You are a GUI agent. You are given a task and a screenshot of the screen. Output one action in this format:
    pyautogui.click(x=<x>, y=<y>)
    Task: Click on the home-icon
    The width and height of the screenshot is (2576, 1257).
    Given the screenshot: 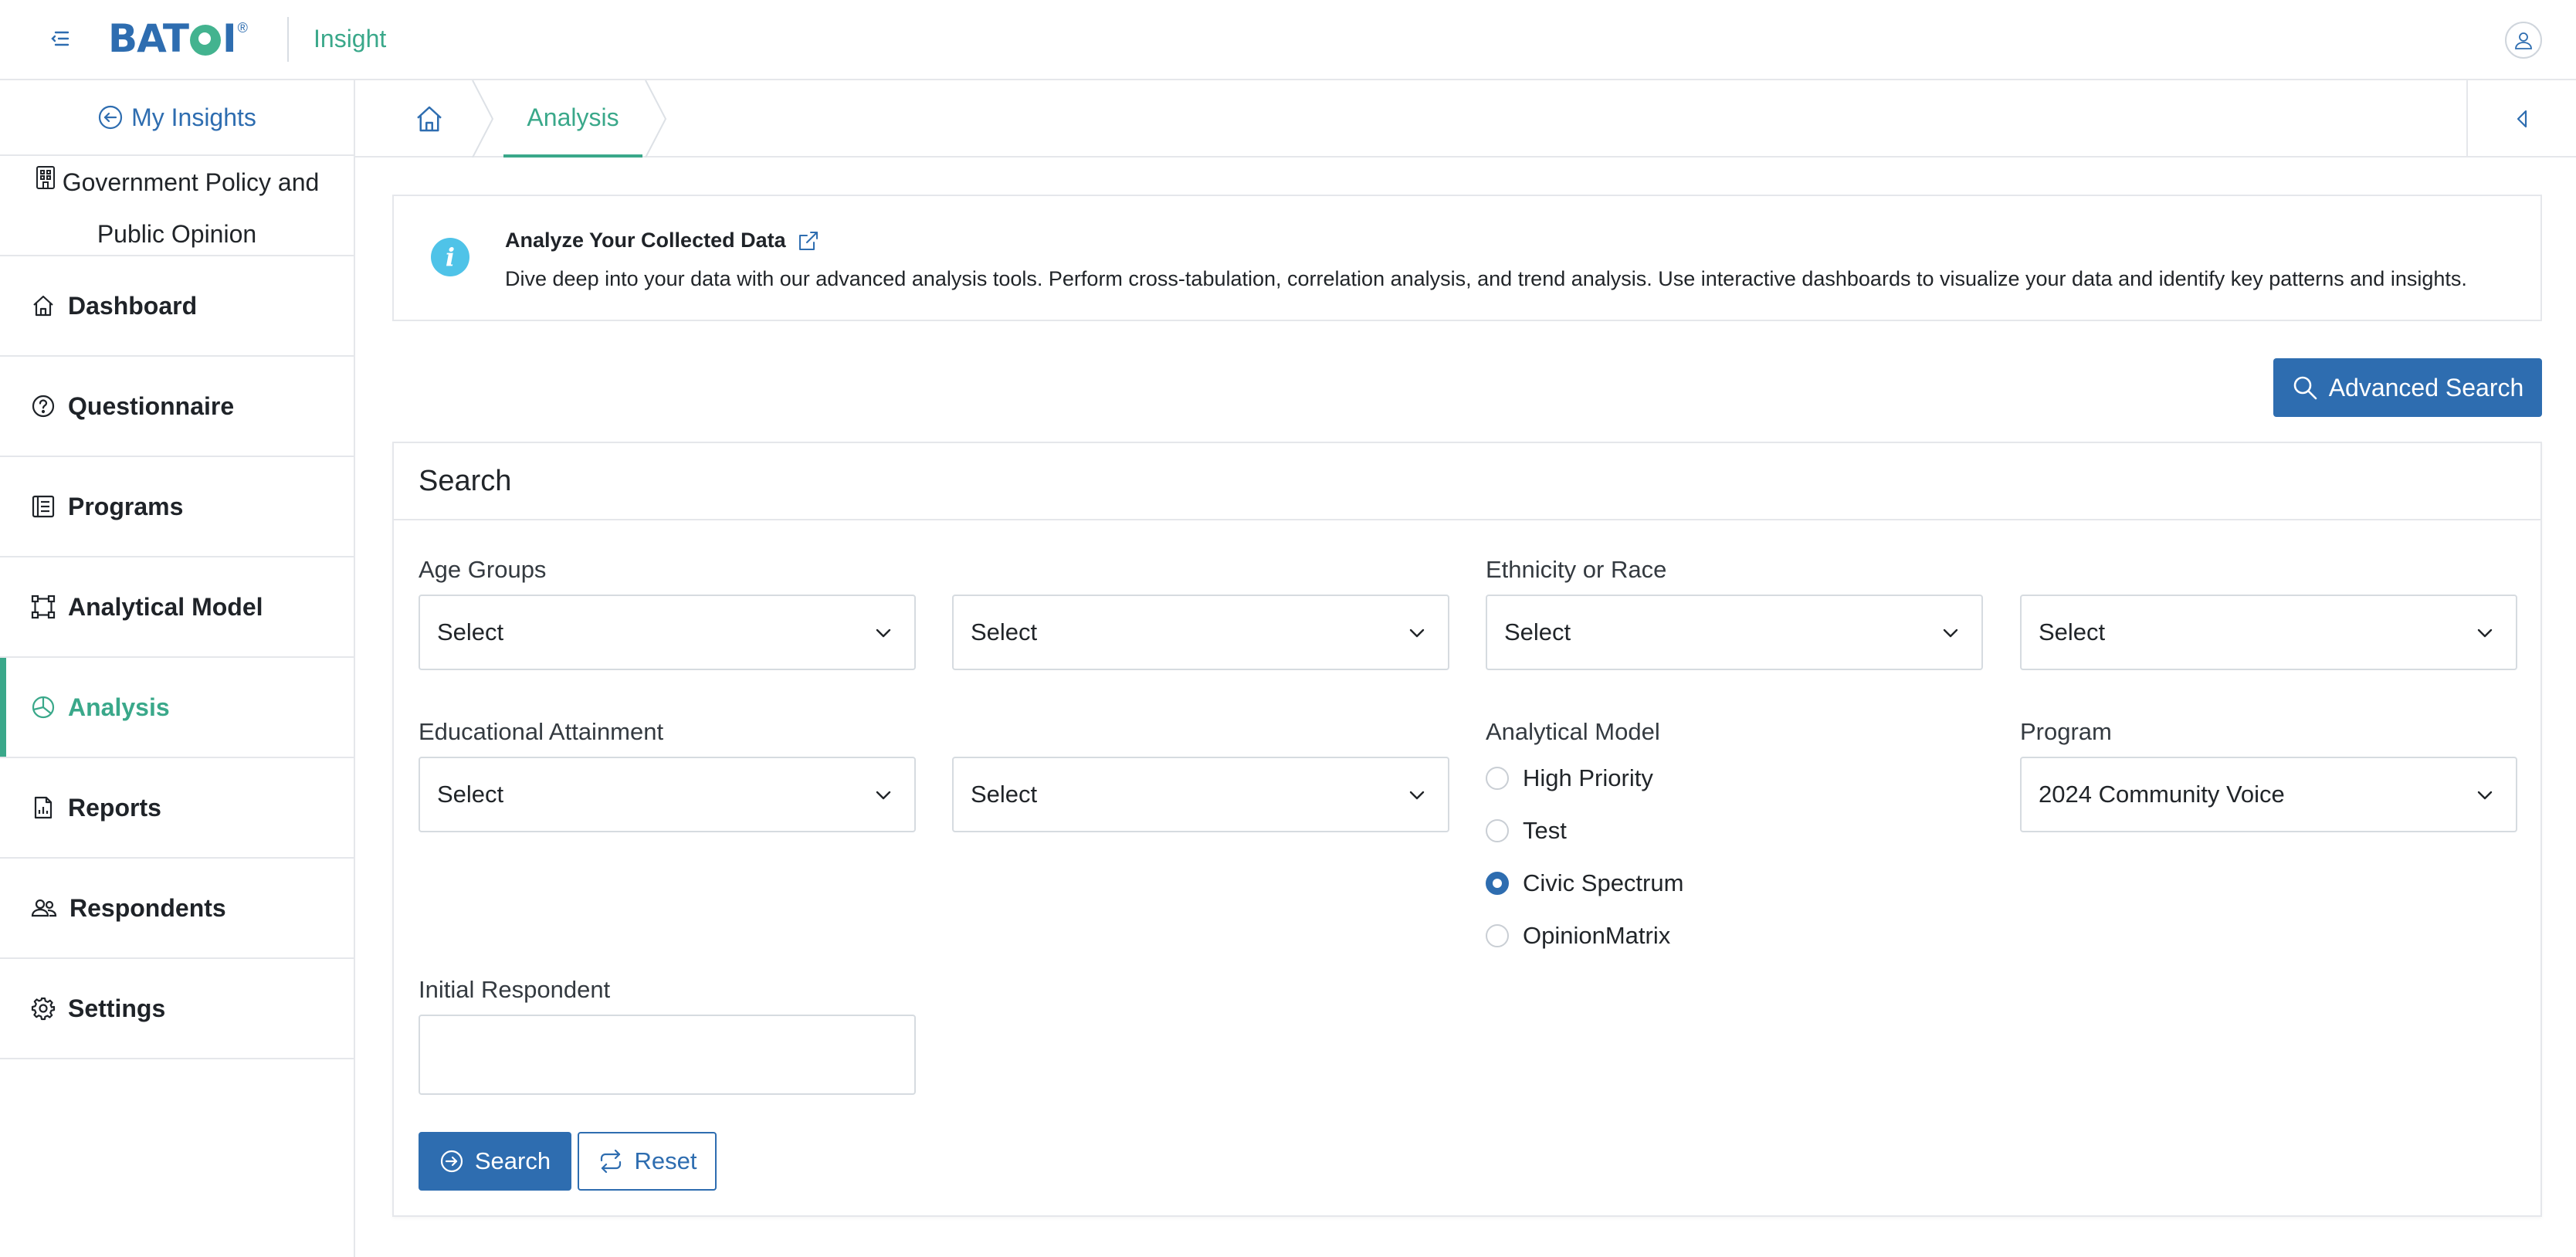 What is the action you would take?
    pyautogui.click(x=43, y=306)
    